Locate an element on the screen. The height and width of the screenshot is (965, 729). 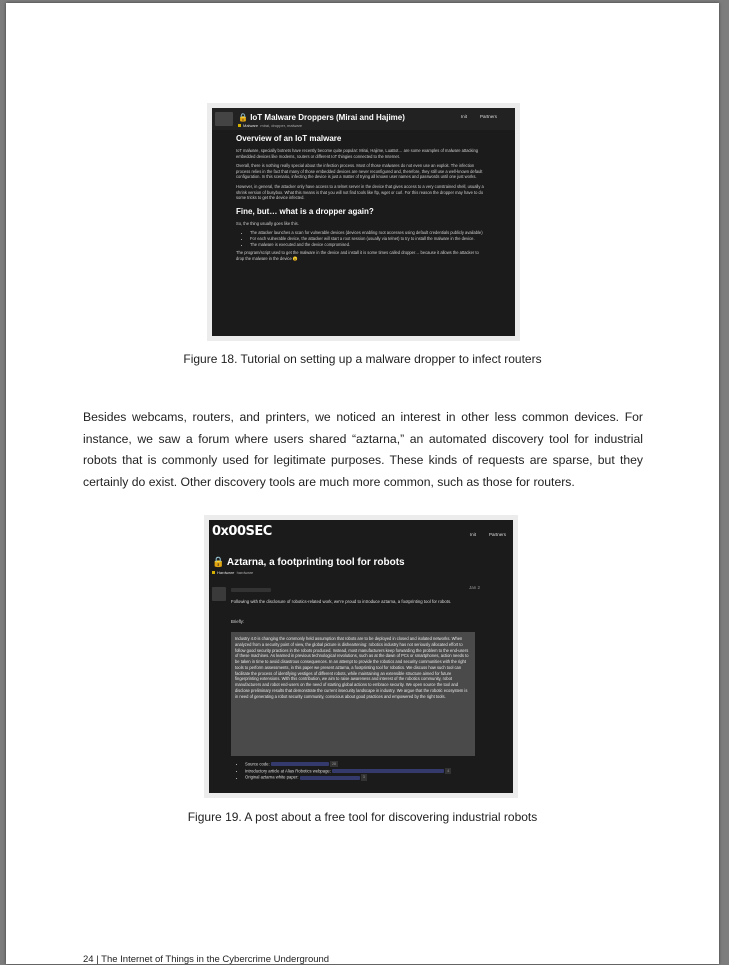
site-logo: 0x00SEC is located at coordinates (242, 531).